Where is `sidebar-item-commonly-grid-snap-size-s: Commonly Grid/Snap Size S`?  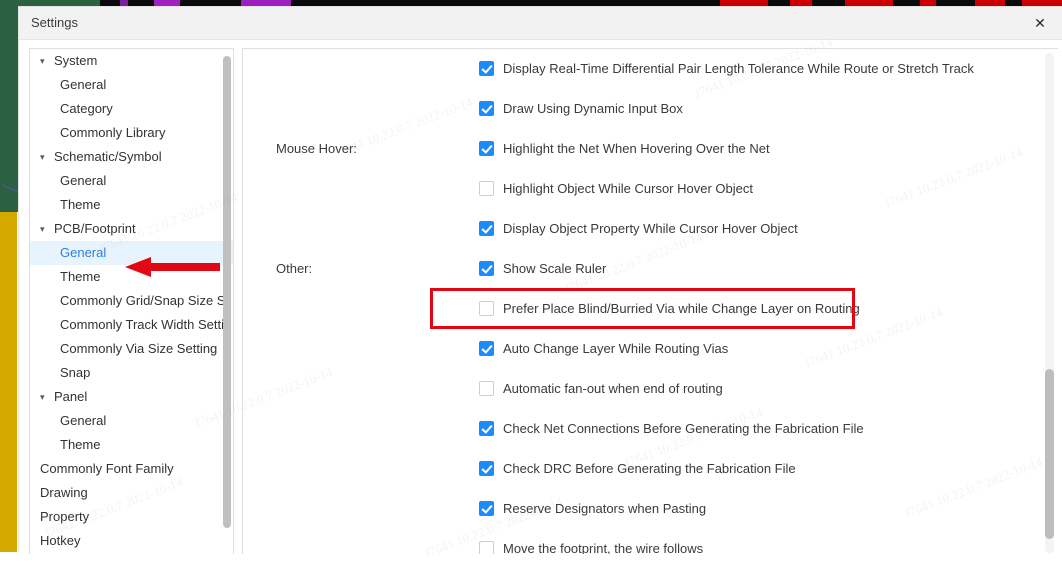
sidebar-item-commonly-grid-snap-size-s: Commonly Grid/Snap Size S is located at coordinates (131, 301).